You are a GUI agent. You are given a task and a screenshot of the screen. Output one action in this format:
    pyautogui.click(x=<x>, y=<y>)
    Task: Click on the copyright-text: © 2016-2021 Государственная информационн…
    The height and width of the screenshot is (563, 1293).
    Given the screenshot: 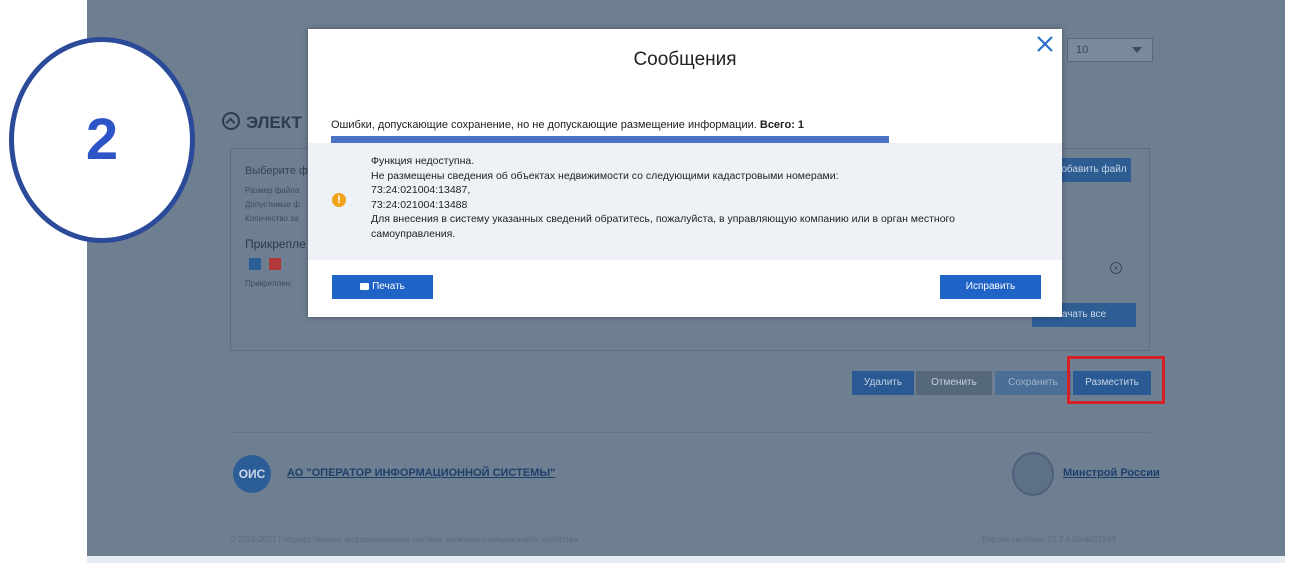 What is the action you would take?
    pyautogui.click(x=404, y=539)
    